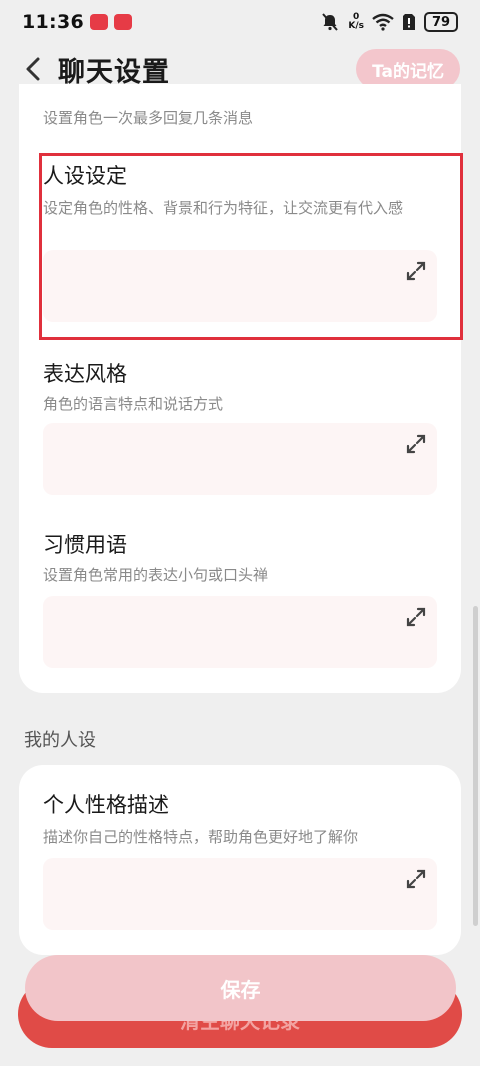  What do you see at coordinates (156, 575) in the screenshot?
I see `phrases-desc: 设置角色常用的表达小句或口头禅` at bounding box center [156, 575].